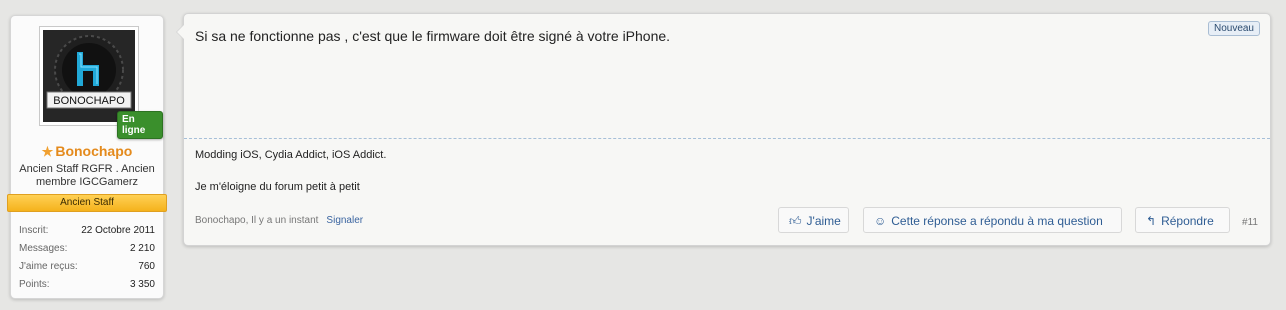 This screenshot has width=1286, height=310. What do you see at coordinates (87, 267) in the screenshot?
I see `stat-row-likes: J'aime reçus: 760` at bounding box center [87, 267].